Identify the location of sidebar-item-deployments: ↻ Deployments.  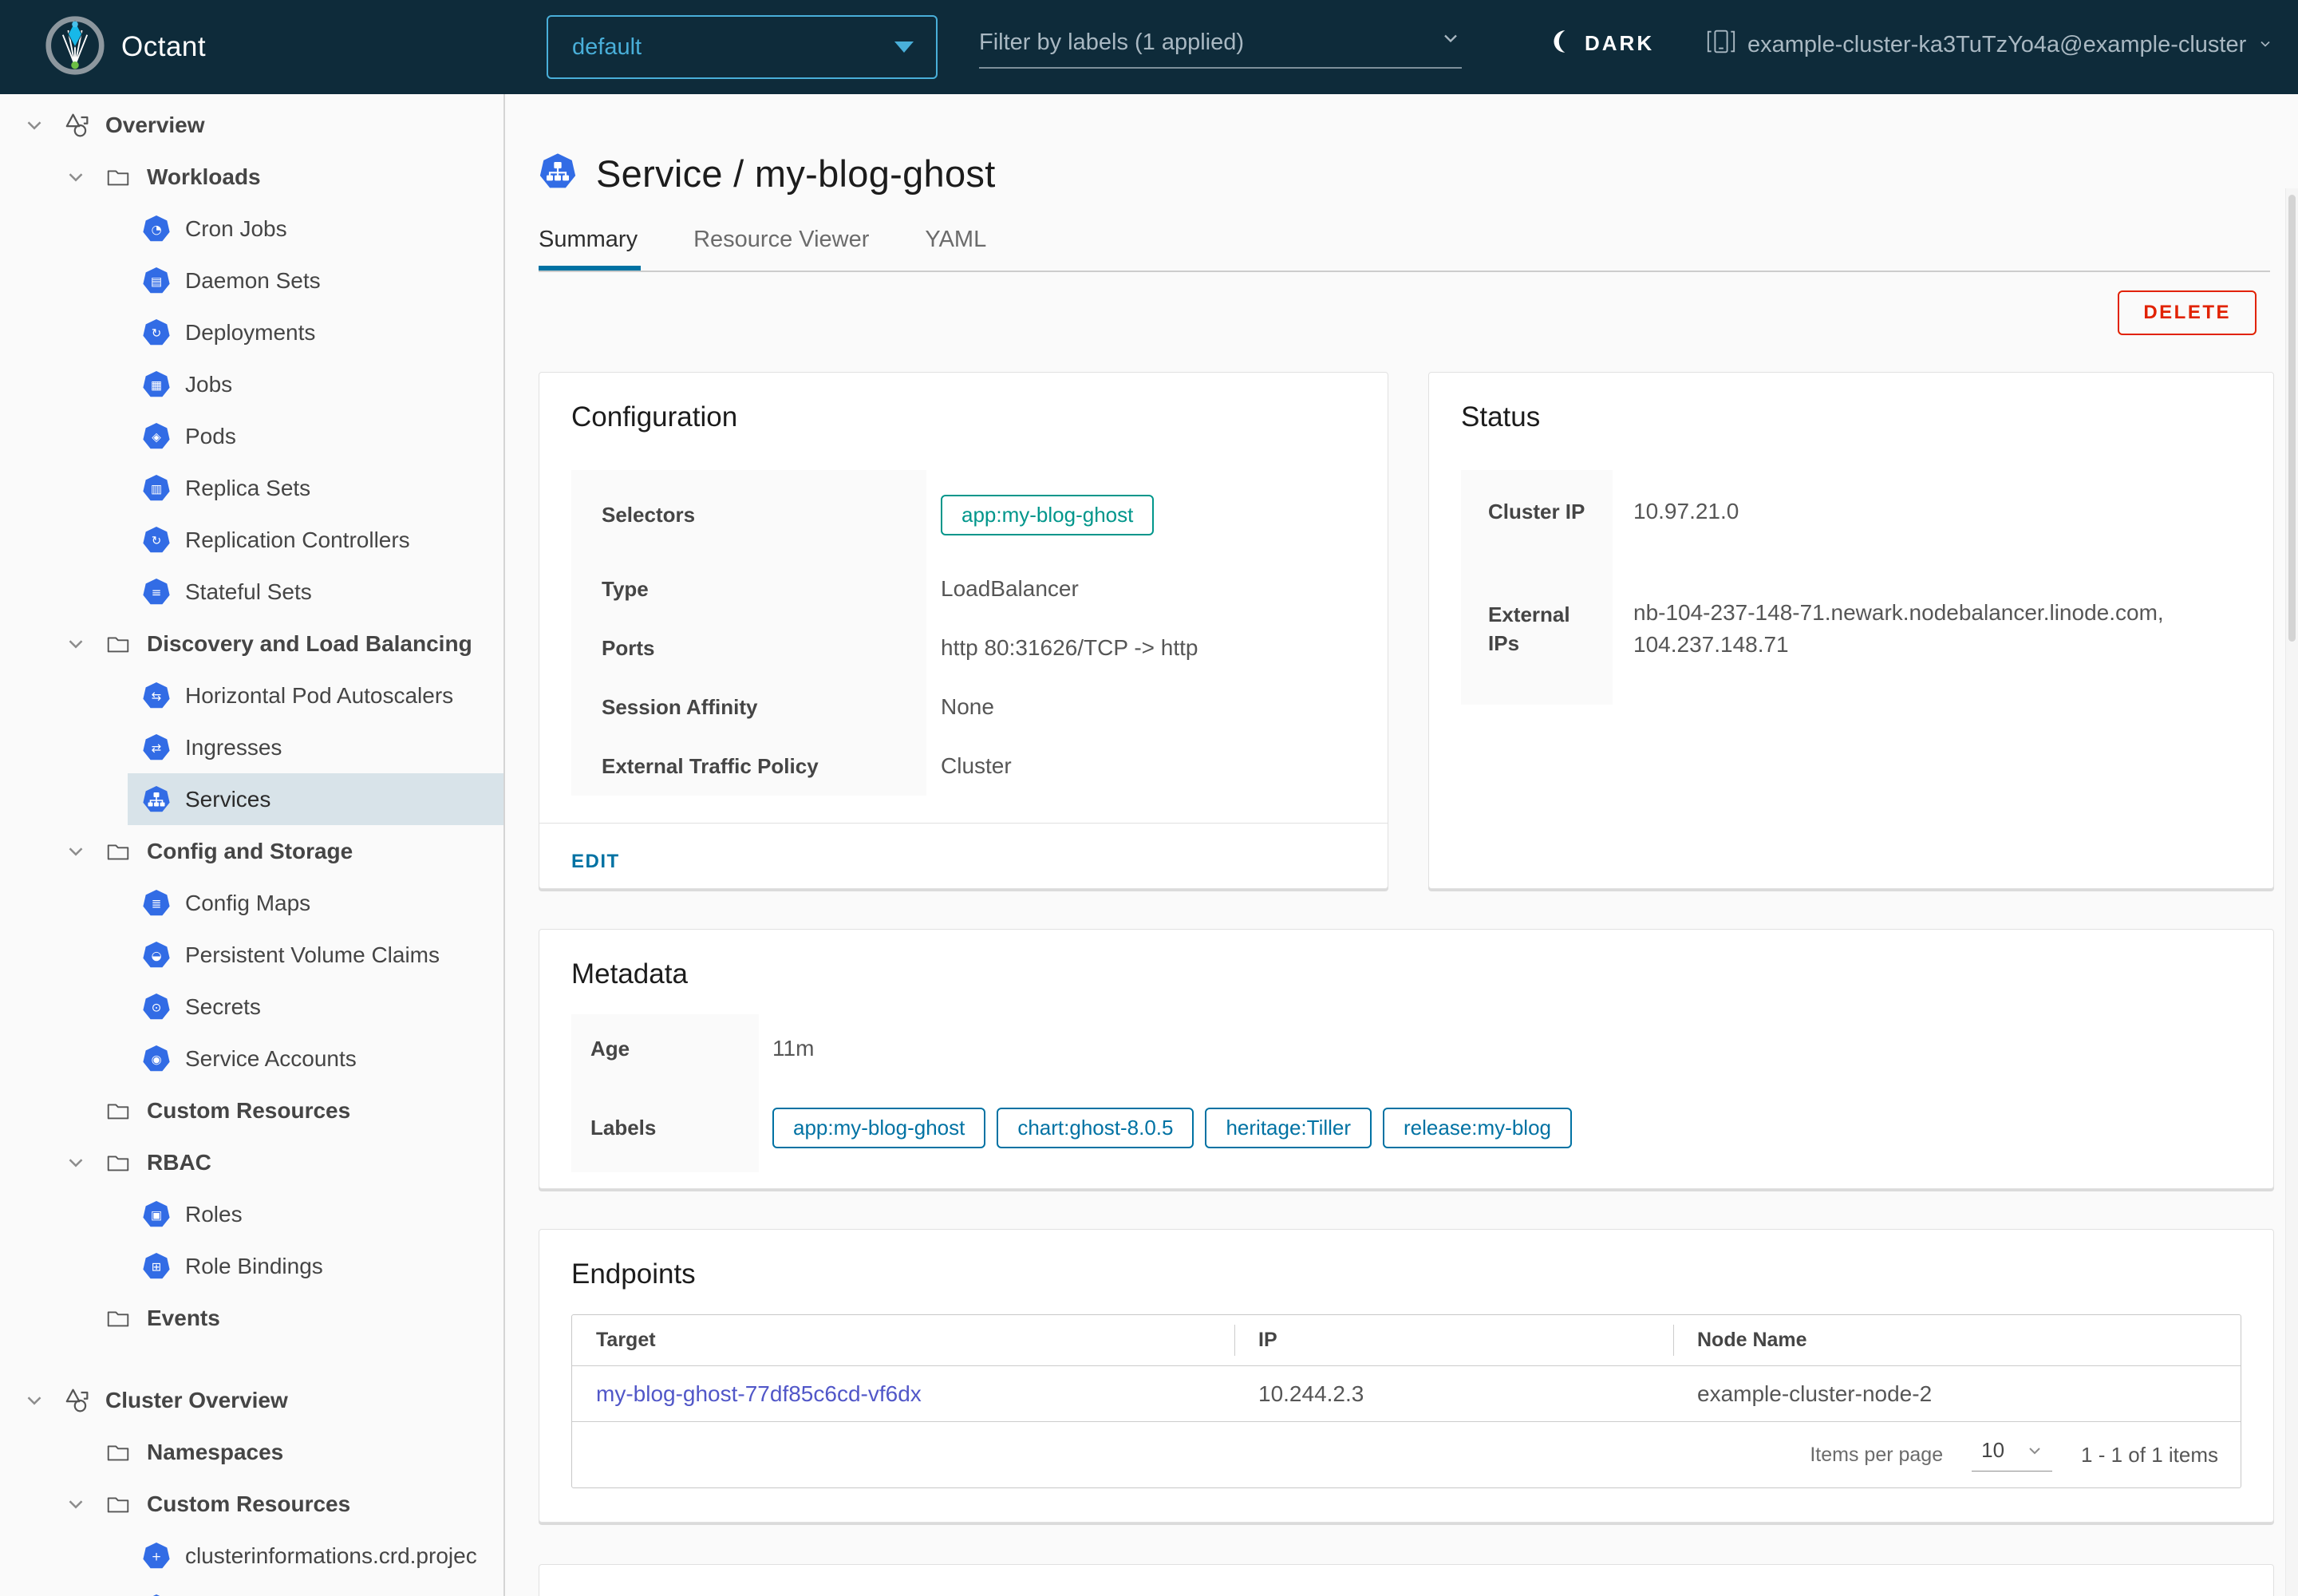
(251, 332).